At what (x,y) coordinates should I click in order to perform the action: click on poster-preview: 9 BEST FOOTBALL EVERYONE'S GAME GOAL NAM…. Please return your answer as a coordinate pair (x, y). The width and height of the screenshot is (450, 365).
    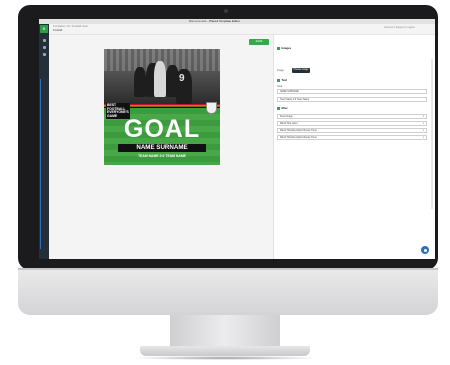
    Looking at the image, I should click on (162, 107).